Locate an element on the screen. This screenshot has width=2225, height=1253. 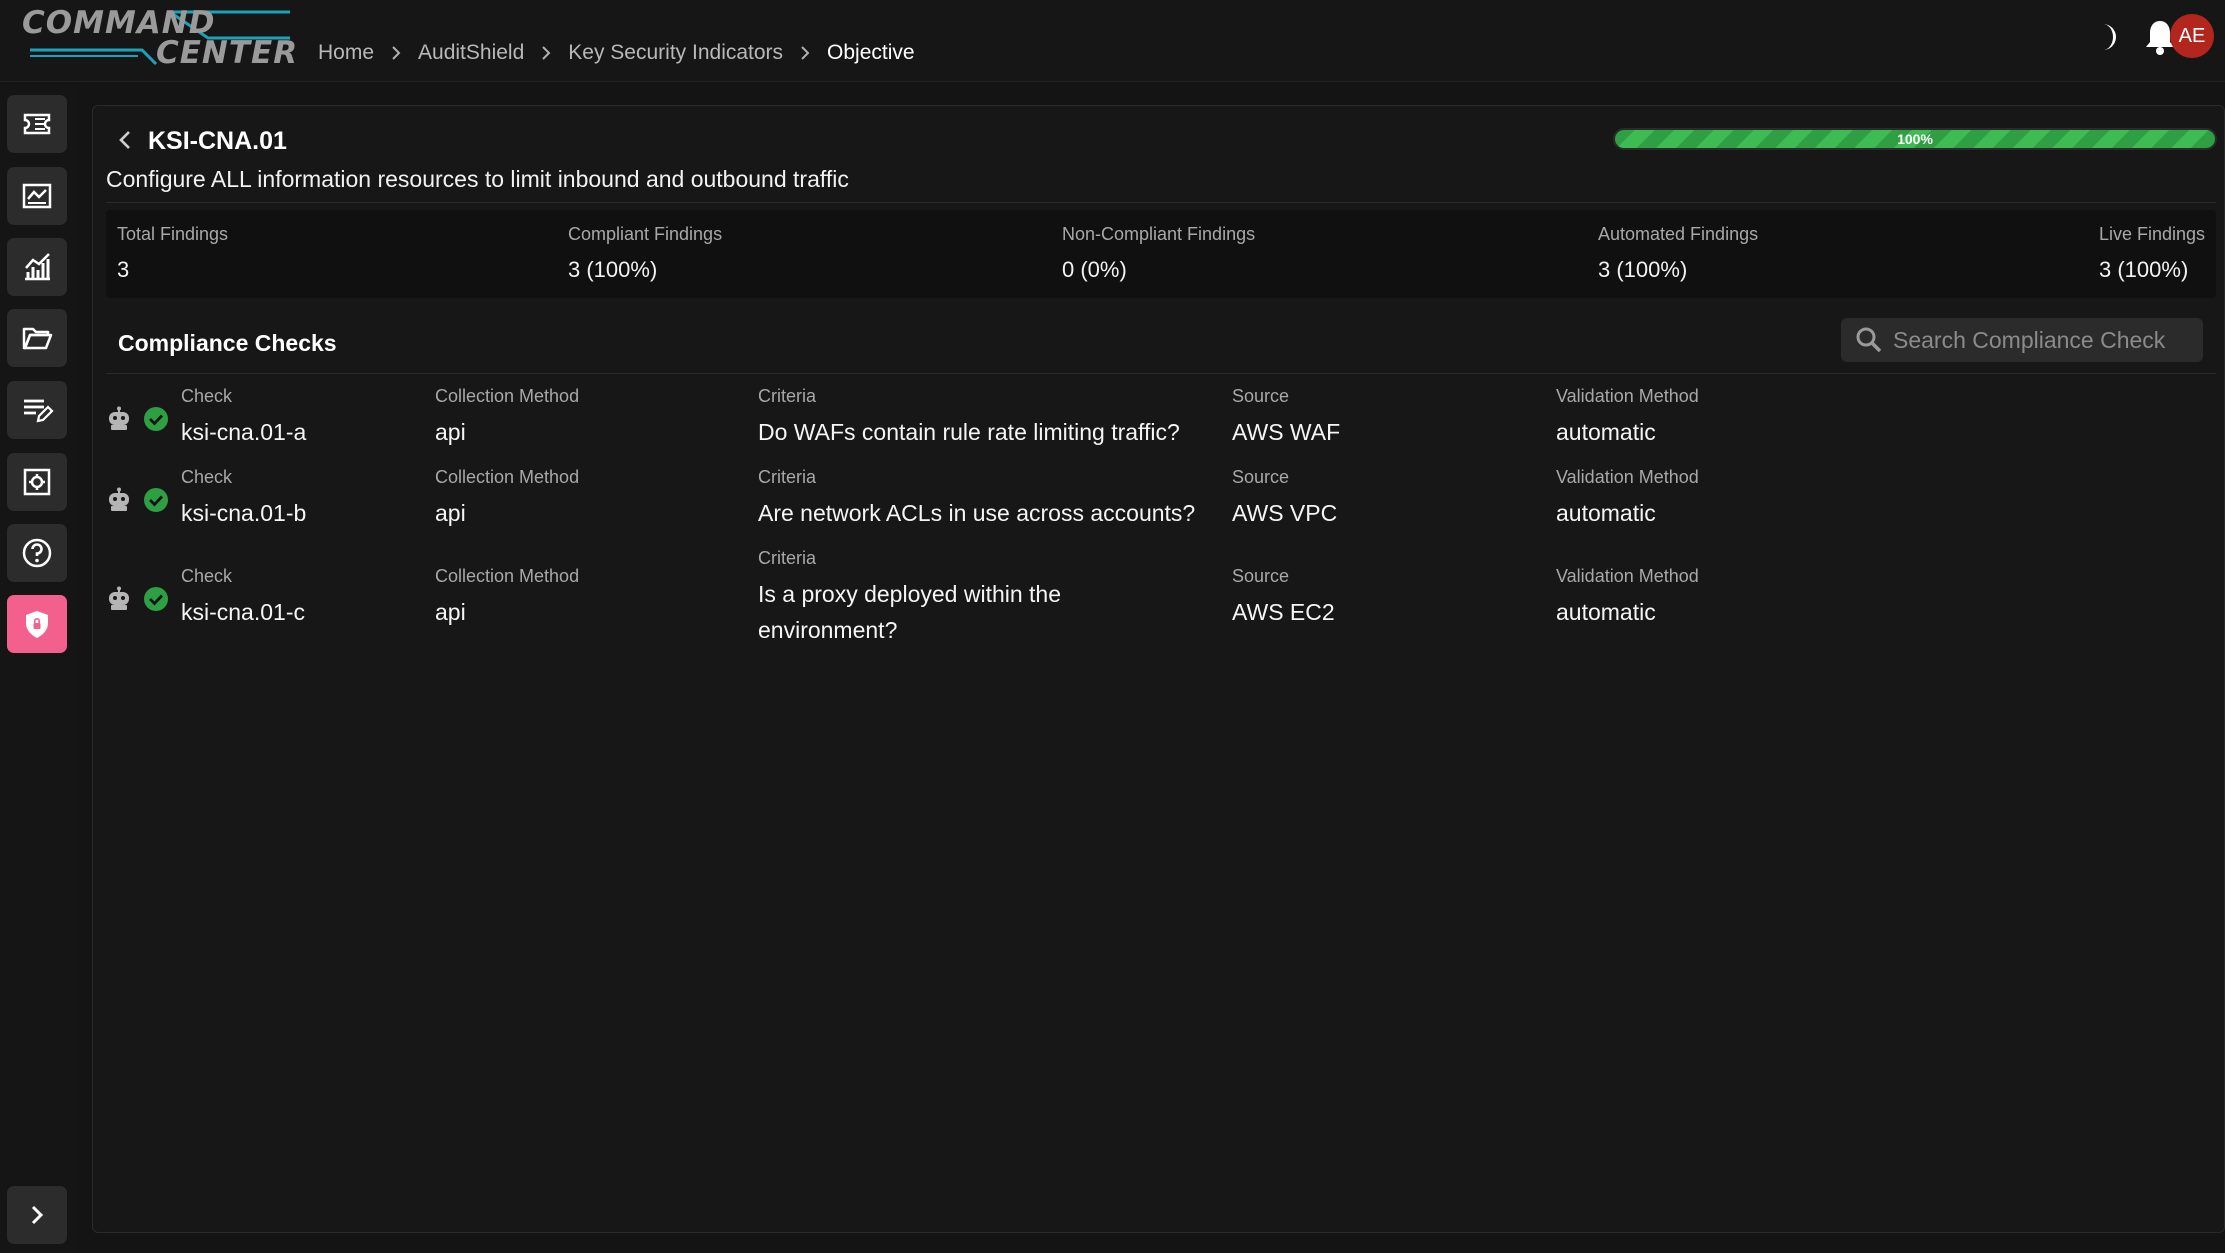
command-center-logo: COMMAND CENTER is located at coordinates (159, 38).